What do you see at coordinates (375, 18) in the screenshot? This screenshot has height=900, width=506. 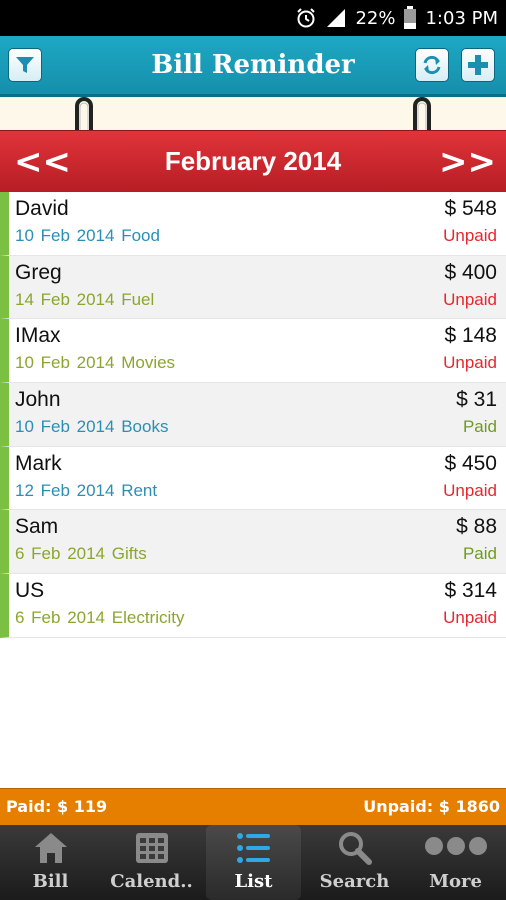 I see `battery-percent: 22%` at bounding box center [375, 18].